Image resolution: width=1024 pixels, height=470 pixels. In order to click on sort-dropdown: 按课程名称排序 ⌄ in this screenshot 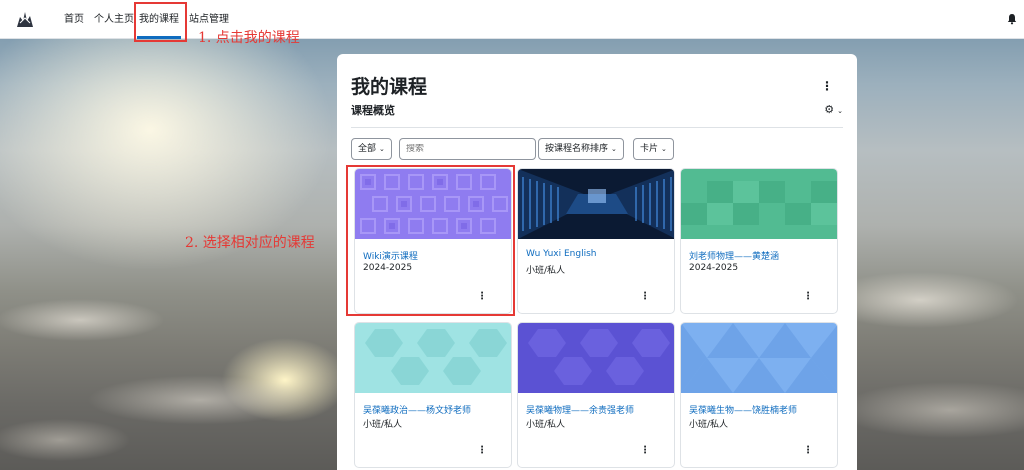, I will do `click(581, 149)`.